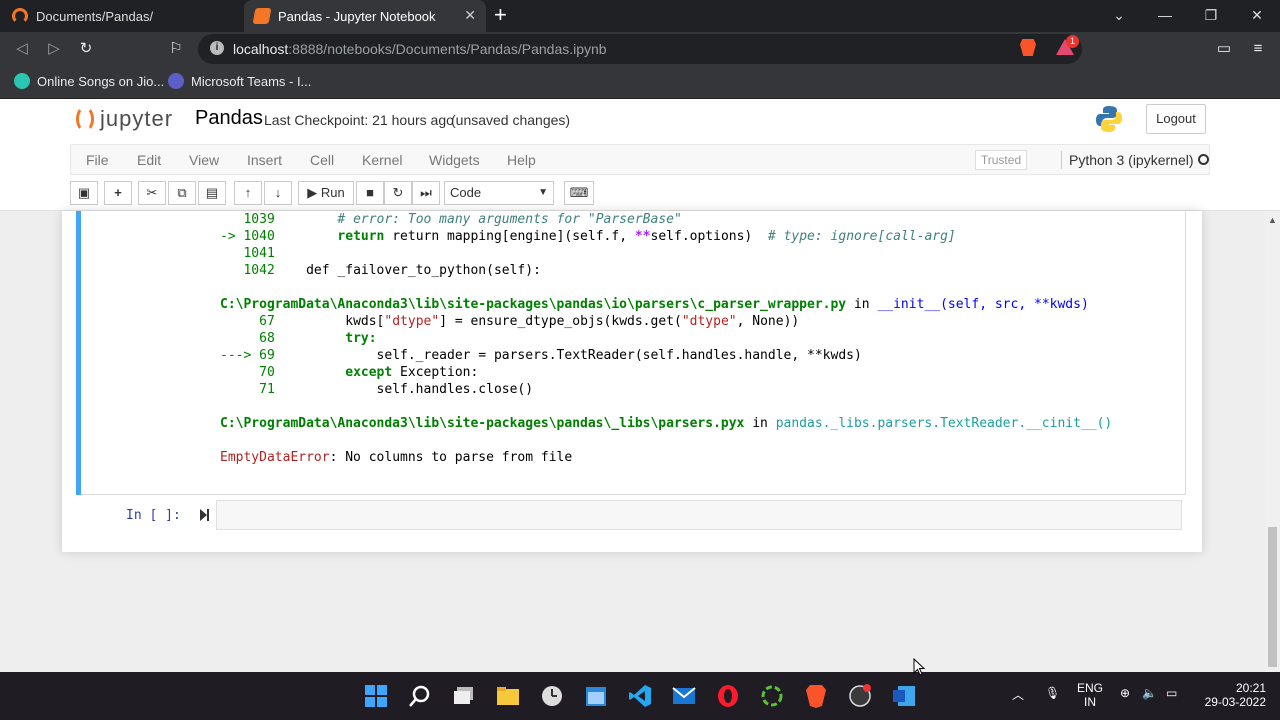 The width and height of the screenshot is (1280, 720). What do you see at coordinates (97, 160) in the screenshot?
I see `menu-file: File` at bounding box center [97, 160].